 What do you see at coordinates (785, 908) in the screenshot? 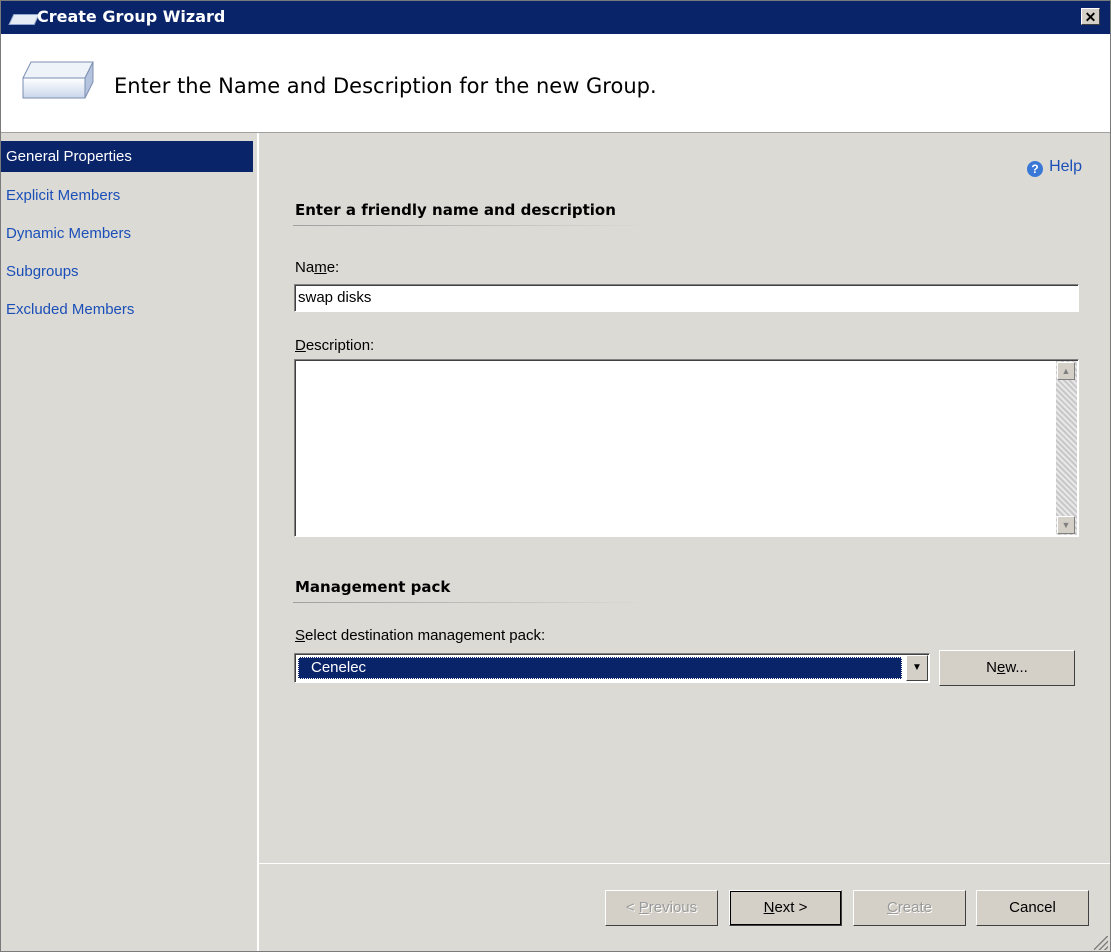
I see `next-button: Next >` at bounding box center [785, 908].